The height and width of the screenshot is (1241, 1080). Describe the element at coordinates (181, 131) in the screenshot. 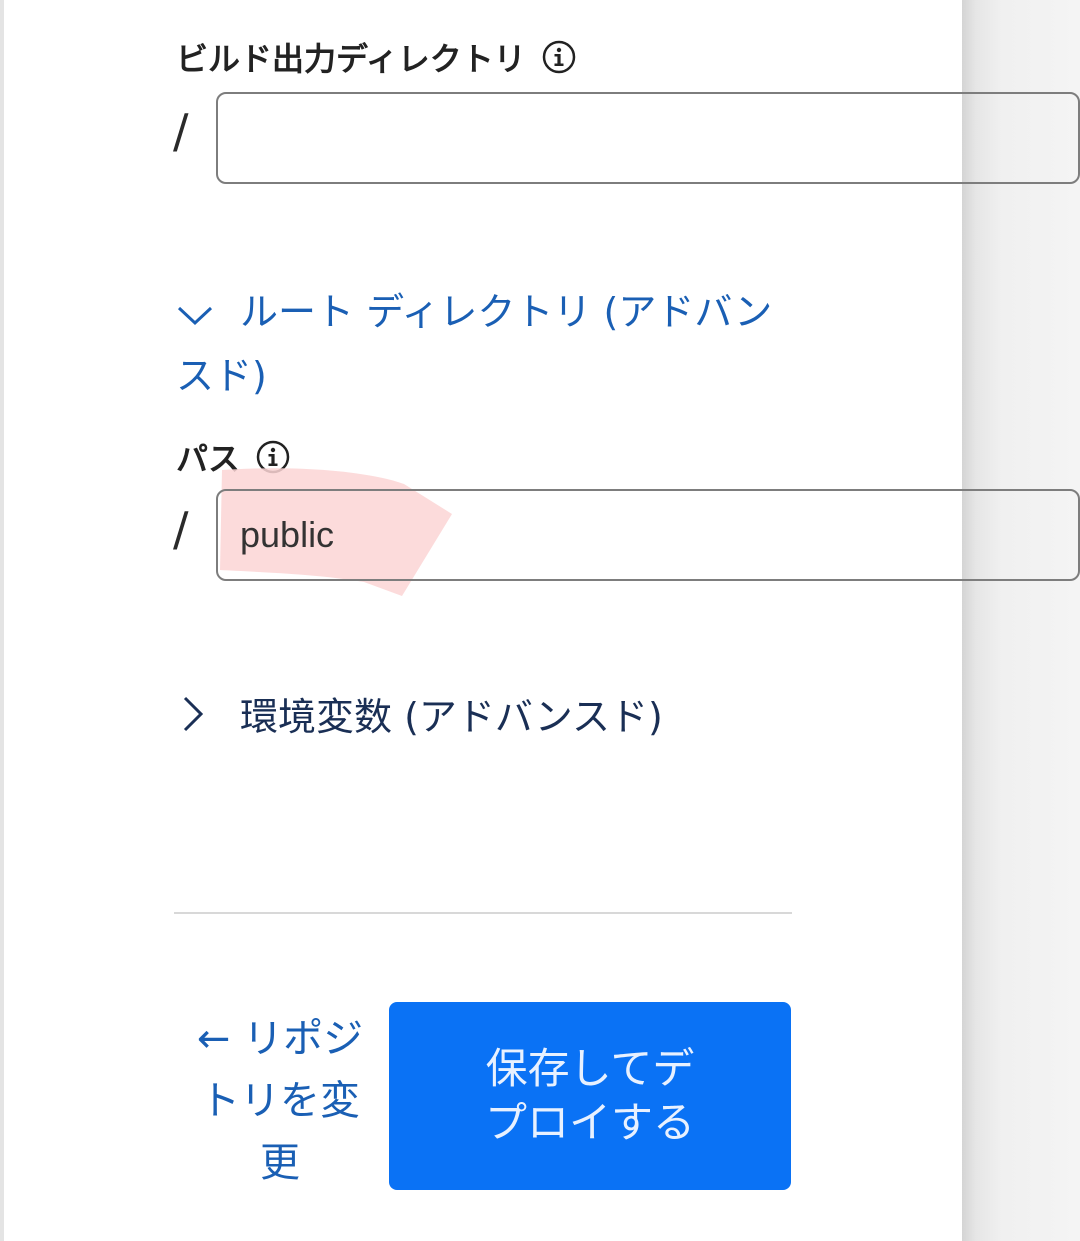

I see `build-output-prefix: /` at that location.